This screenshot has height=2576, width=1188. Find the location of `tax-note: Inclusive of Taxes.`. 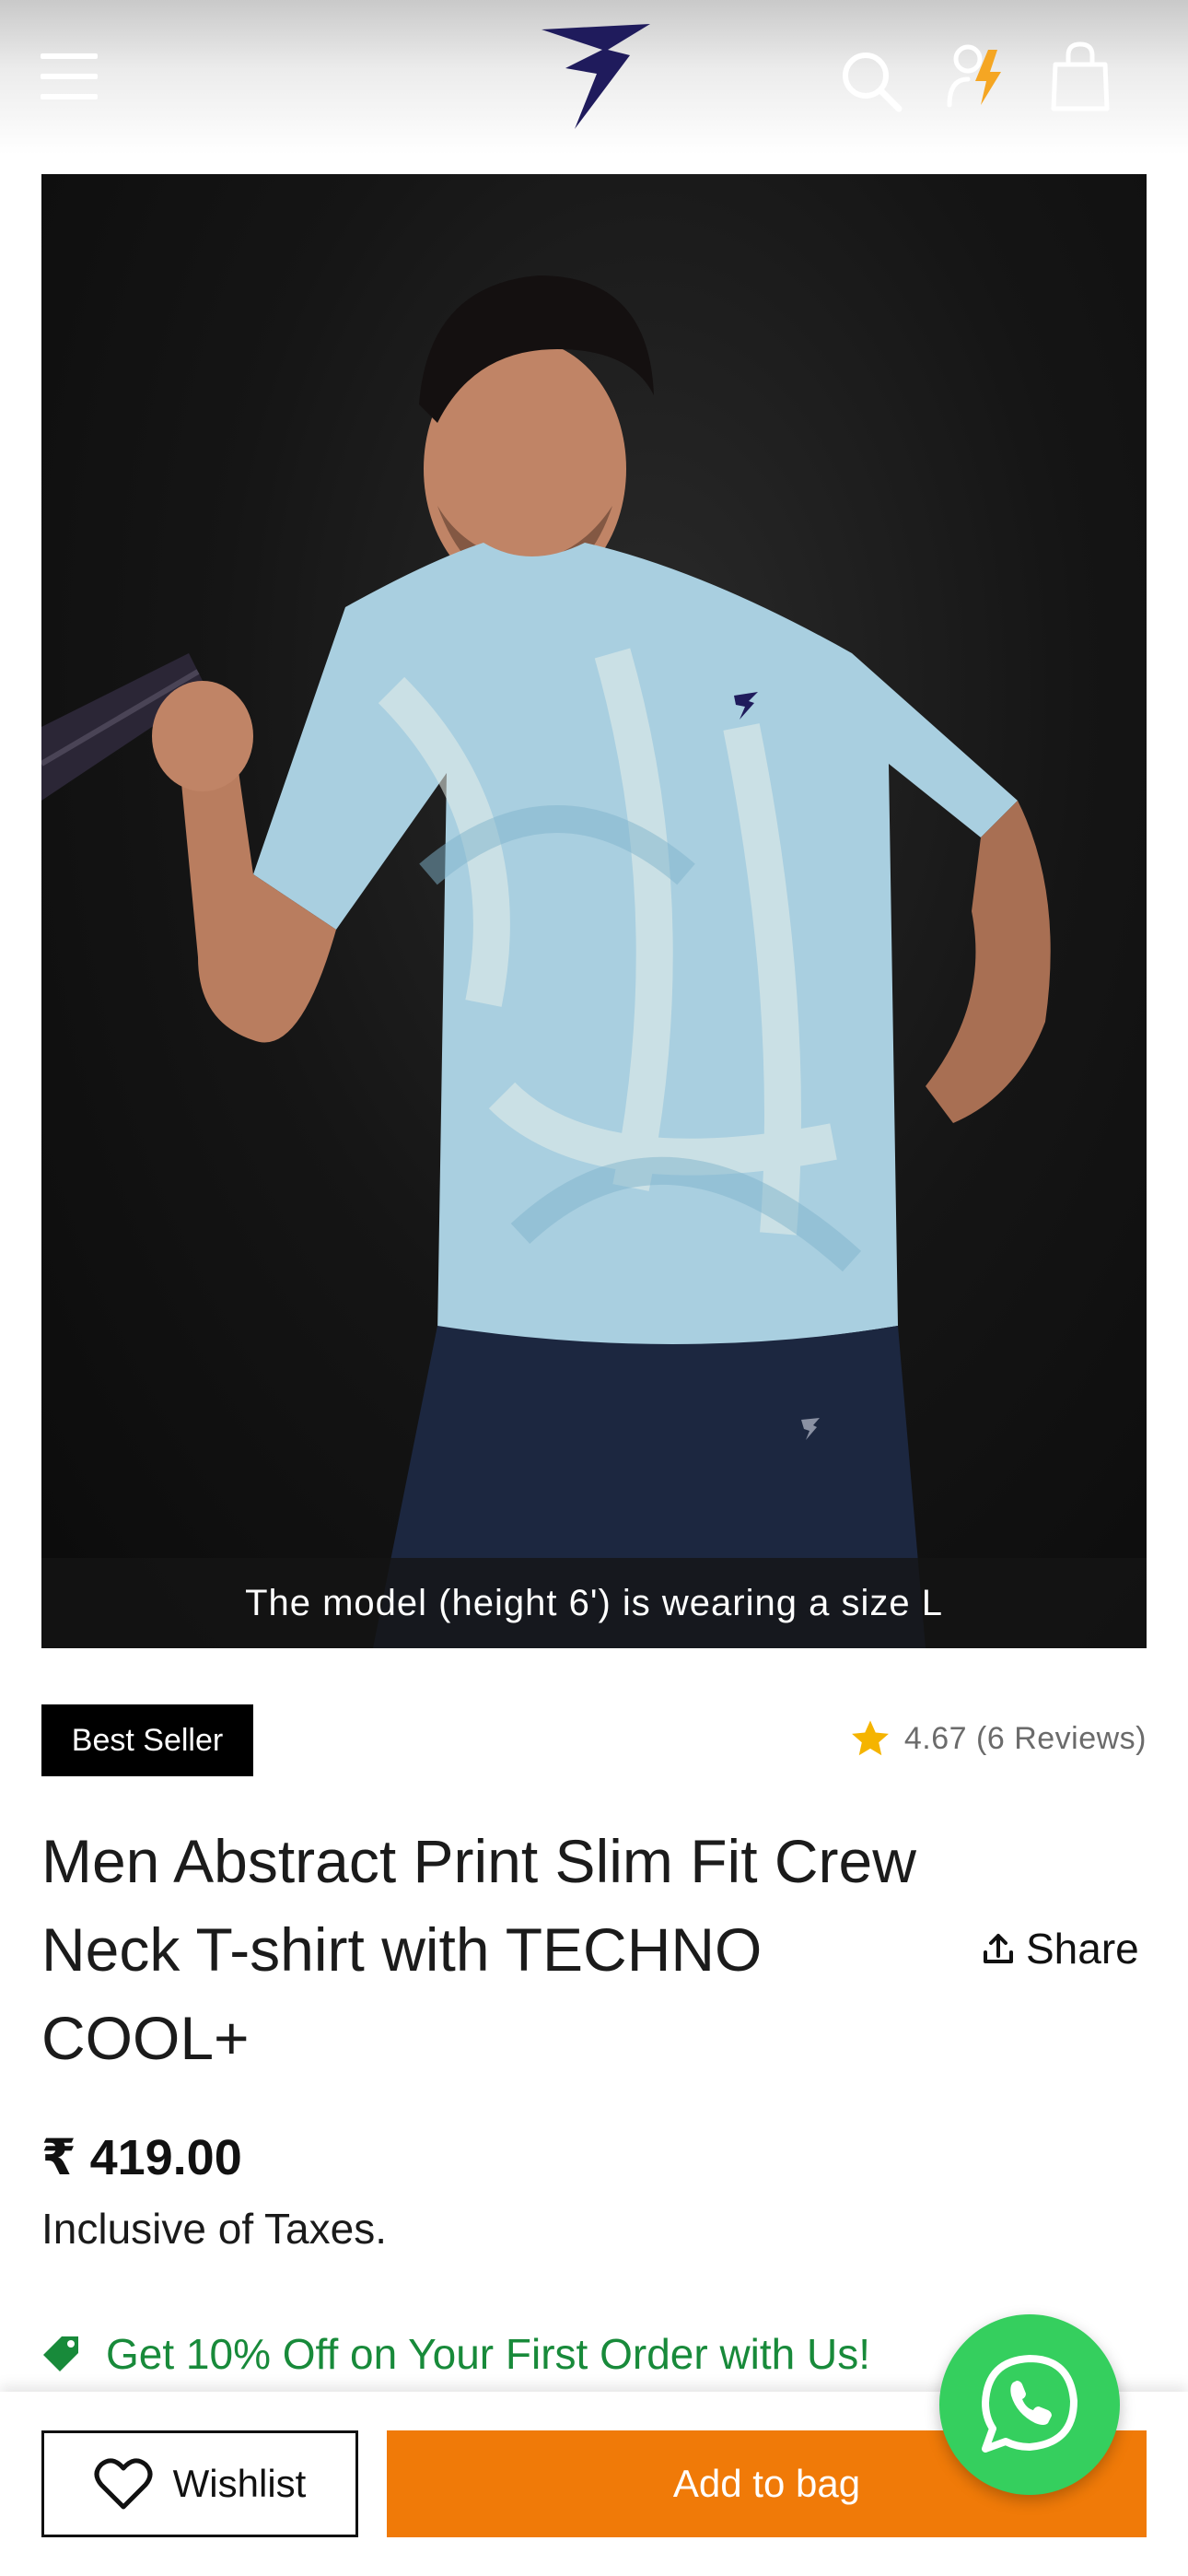

tax-note: Inclusive of Taxes. is located at coordinates (214, 2229).